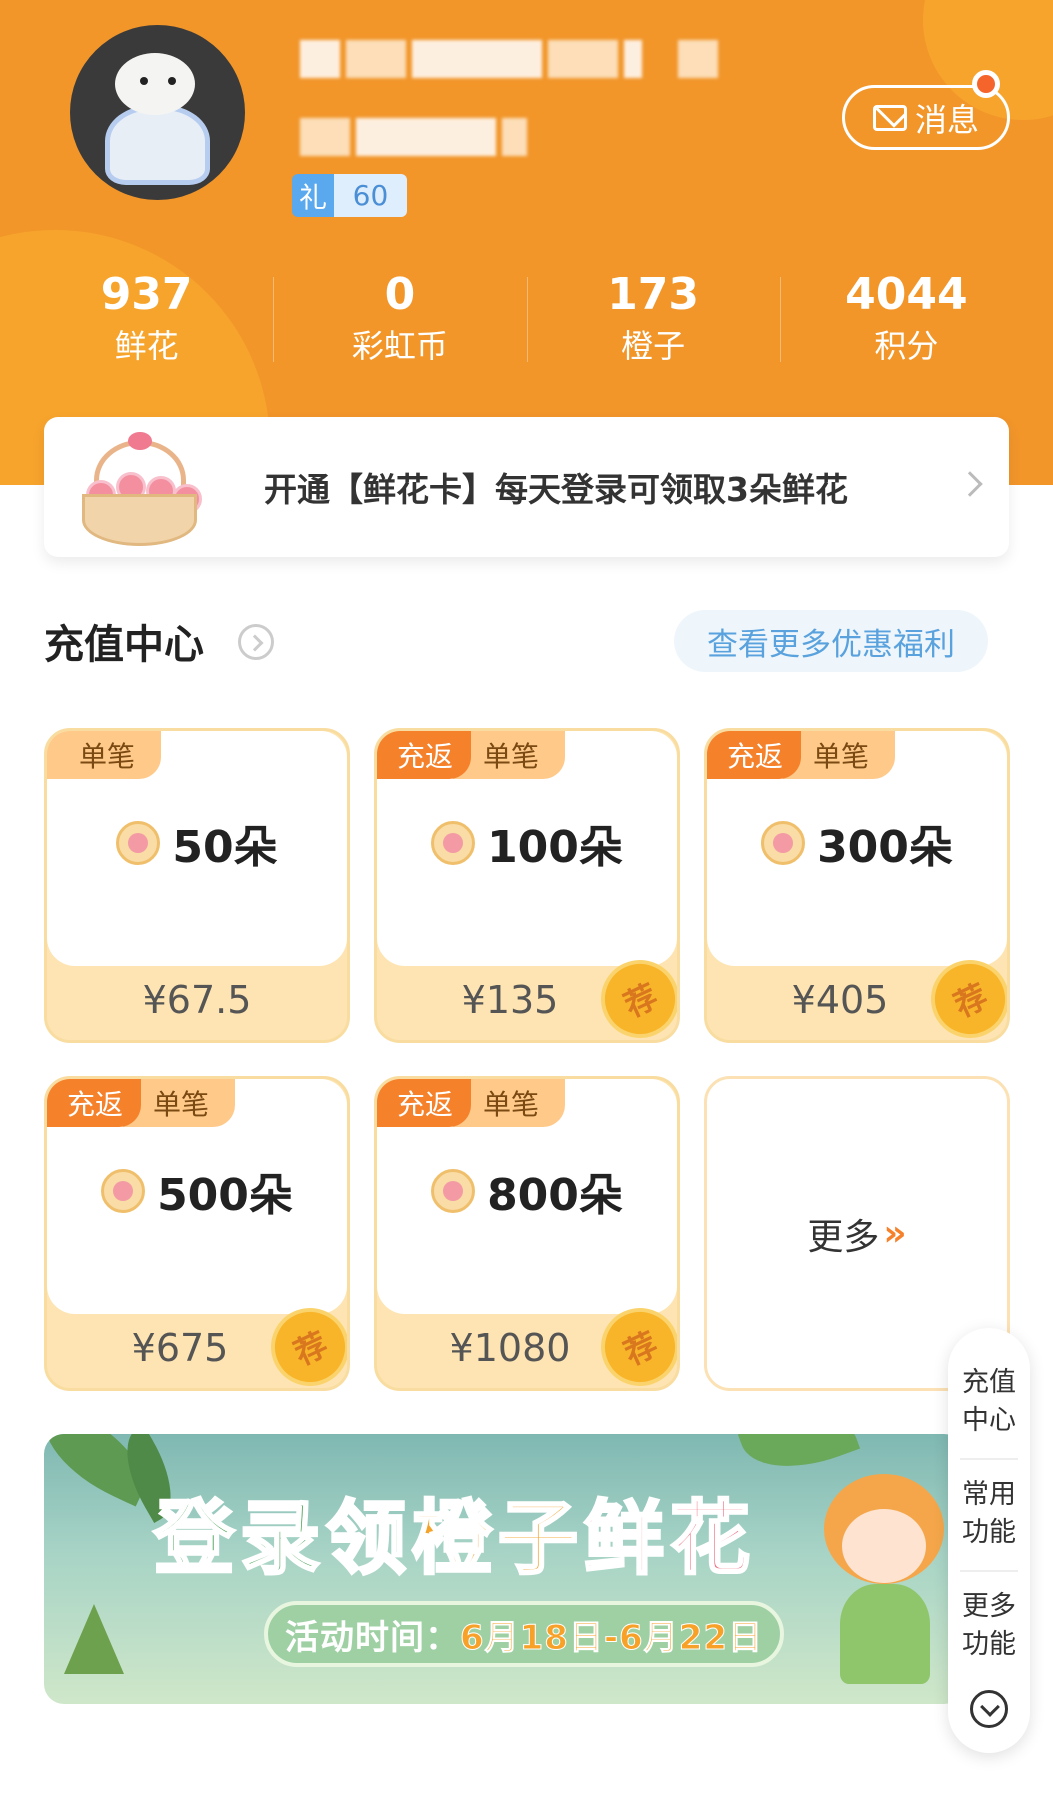  I want to click on stat-value: 173, so click(653, 294).